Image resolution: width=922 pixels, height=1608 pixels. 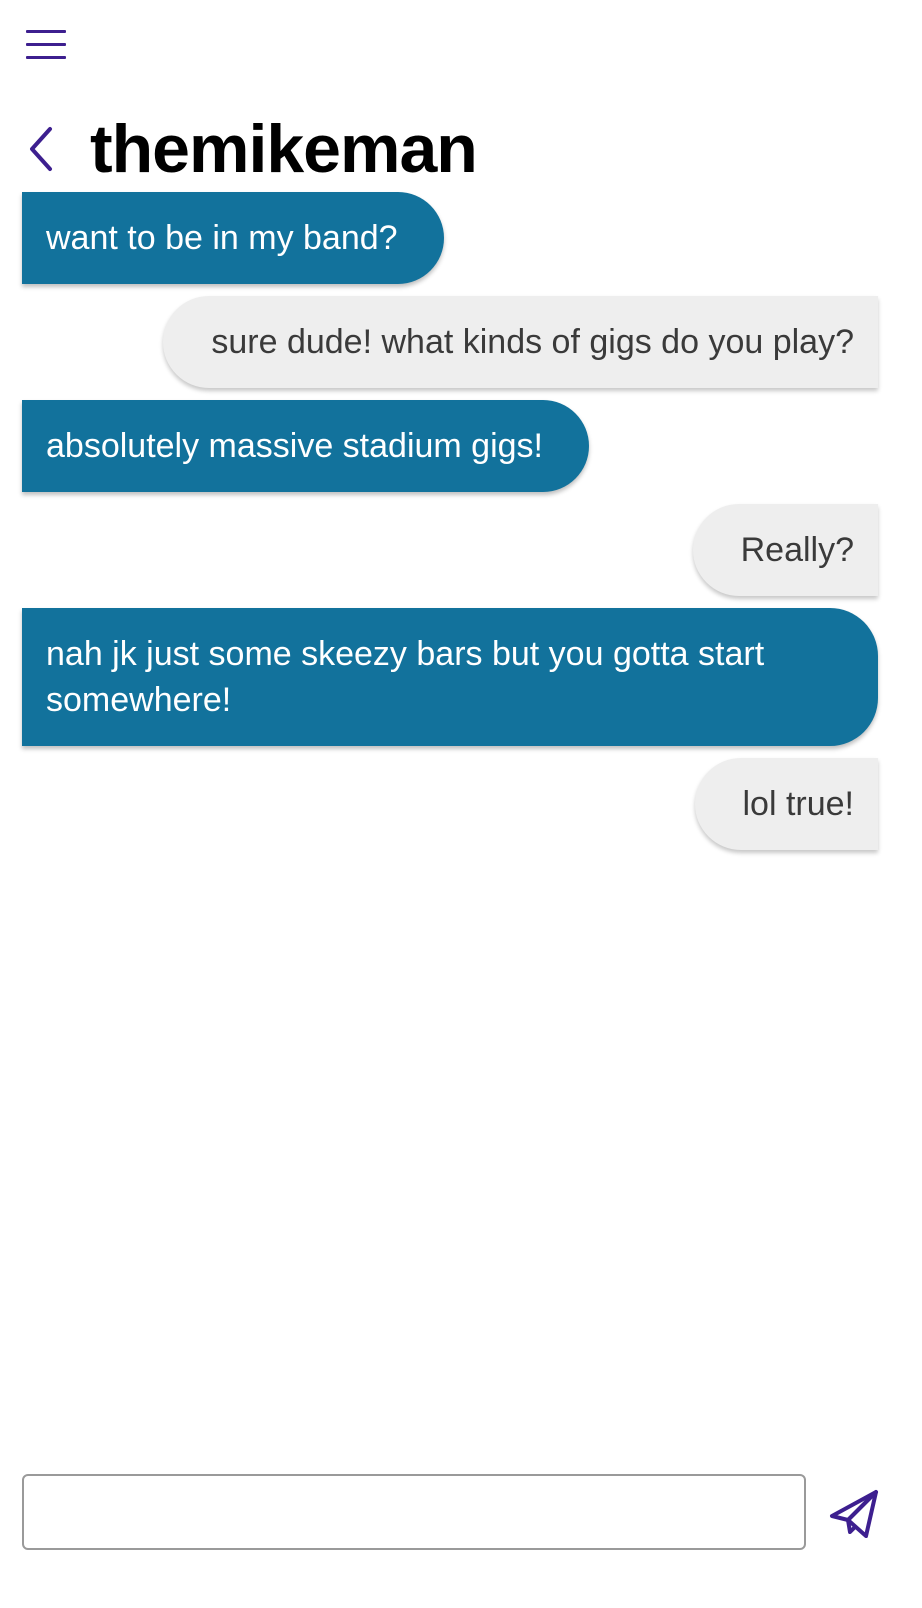 I want to click on sent-message-bubble: Really?, so click(x=785, y=550).